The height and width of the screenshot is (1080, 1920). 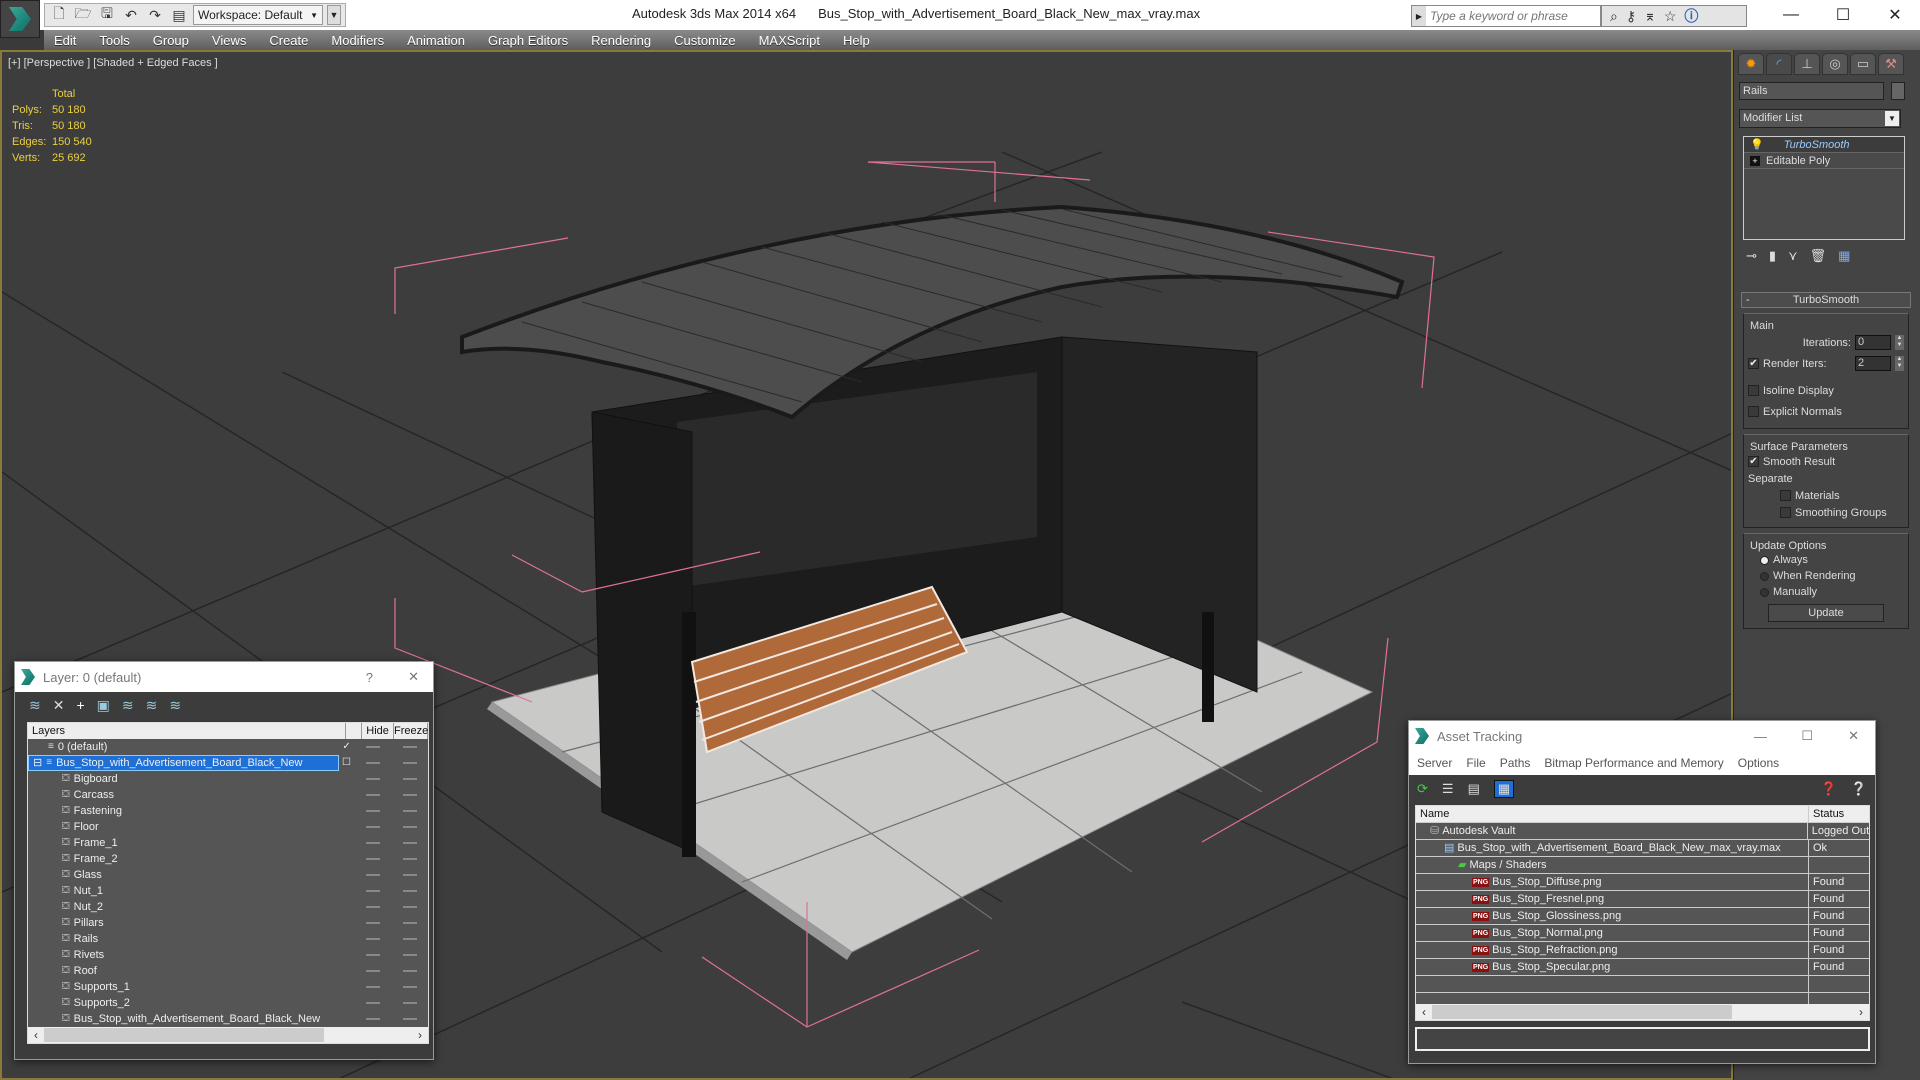 What do you see at coordinates (228, 795) in the screenshot?
I see `layer-row: ⛋ Carcass` at bounding box center [228, 795].